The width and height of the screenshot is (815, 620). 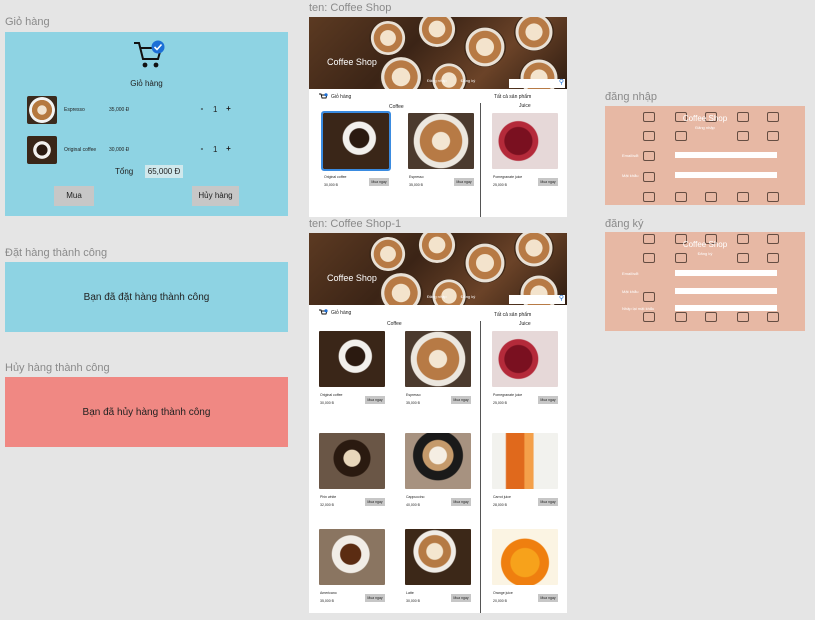 What do you see at coordinates (353, 569) in the screenshot?
I see `product-card: Americano 35,000 Đ Mua ngay` at bounding box center [353, 569].